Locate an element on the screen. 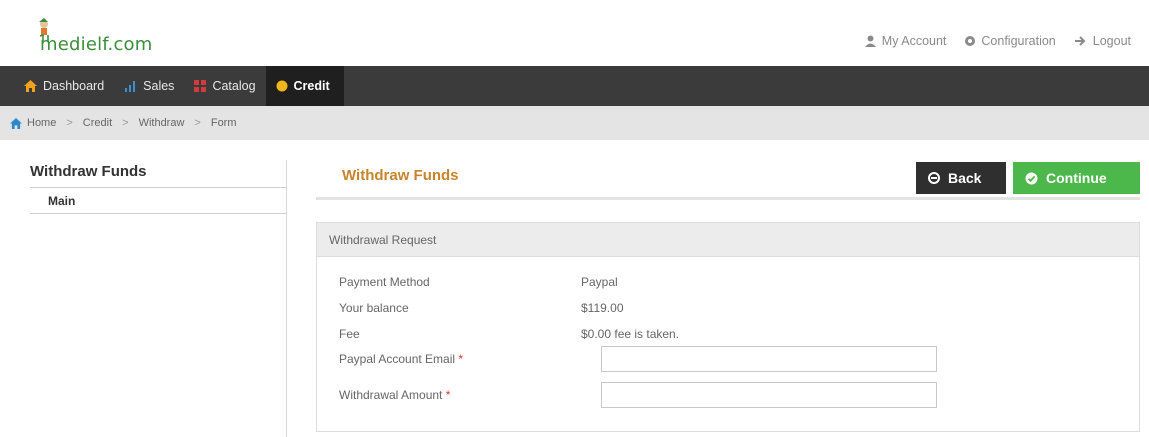 The image size is (1149, 437). logout-icon is located at coordinates (1080, 41).